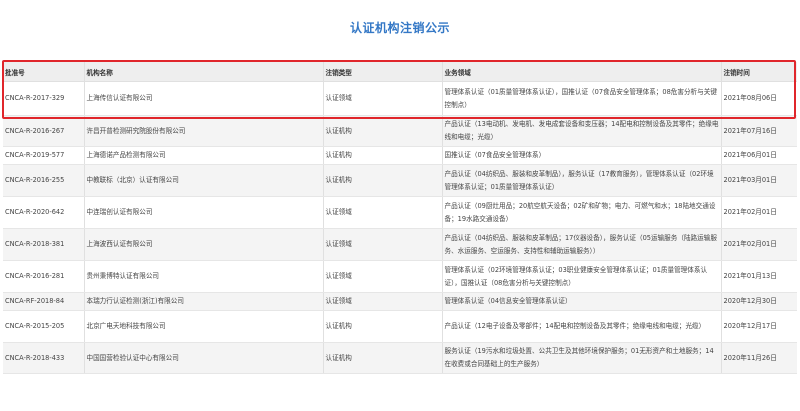 The height and width of the screenshot is (411, 800). Describe the element at coordinates (382, 72) in the screenshot. I see `header-revocation-type: 注销类型` at that location.